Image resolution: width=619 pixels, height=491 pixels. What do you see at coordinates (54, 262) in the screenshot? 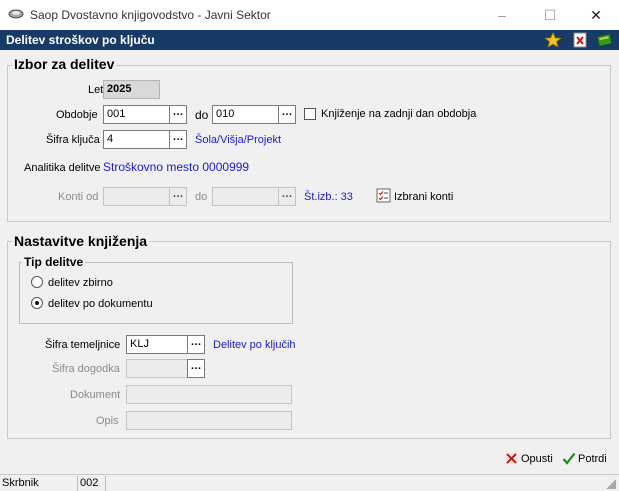
I see `tip-delitve-legend: Tip delitve` at bounding box center [54, 262].